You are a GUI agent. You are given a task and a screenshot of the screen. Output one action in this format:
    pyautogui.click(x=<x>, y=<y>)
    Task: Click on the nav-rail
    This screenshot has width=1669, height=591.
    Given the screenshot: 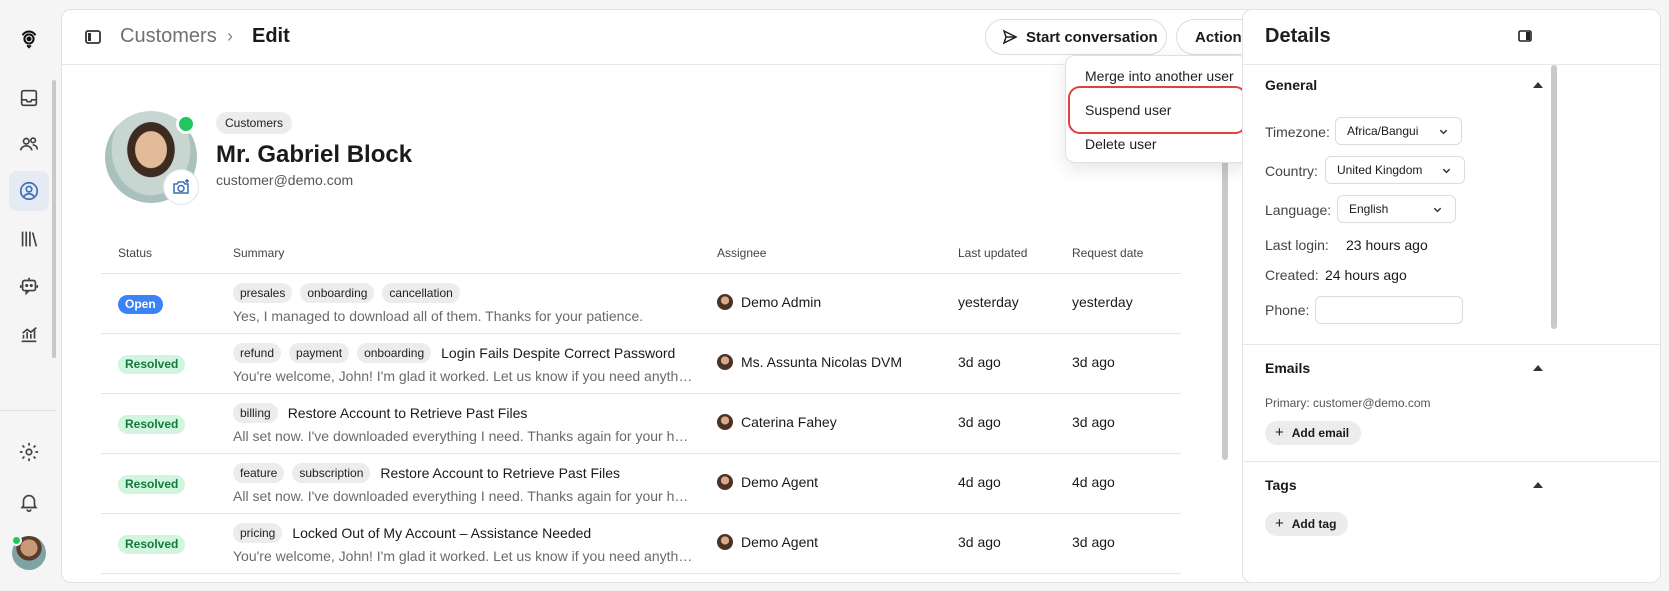 What is the action you would take?
    pyautogui.click(x=28, y=295)
    